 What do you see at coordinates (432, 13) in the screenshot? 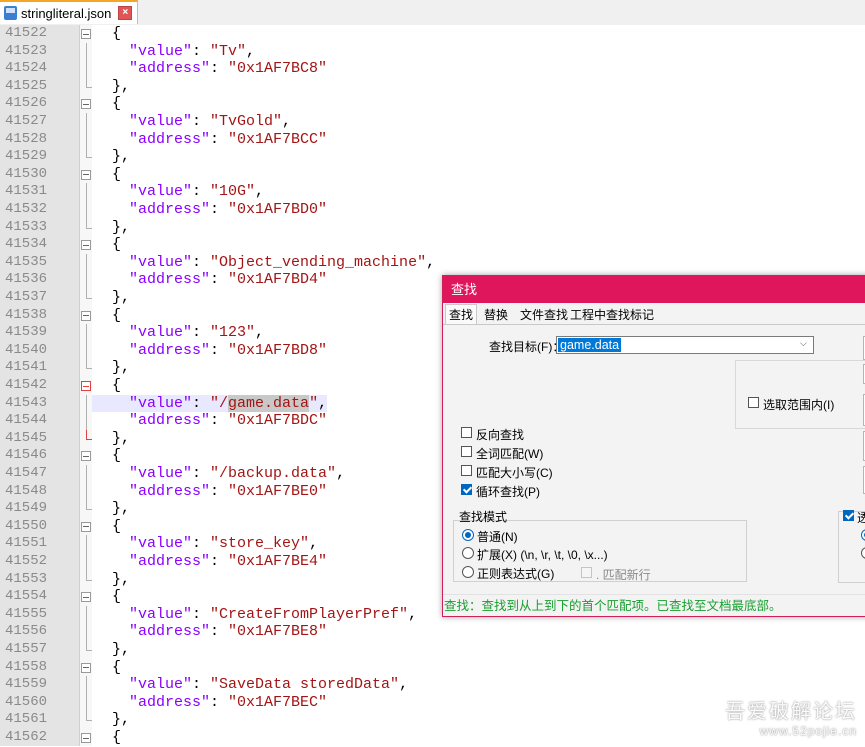
I see `tab-bar: stringliteral.json ×` at bounding box center [432, 13].